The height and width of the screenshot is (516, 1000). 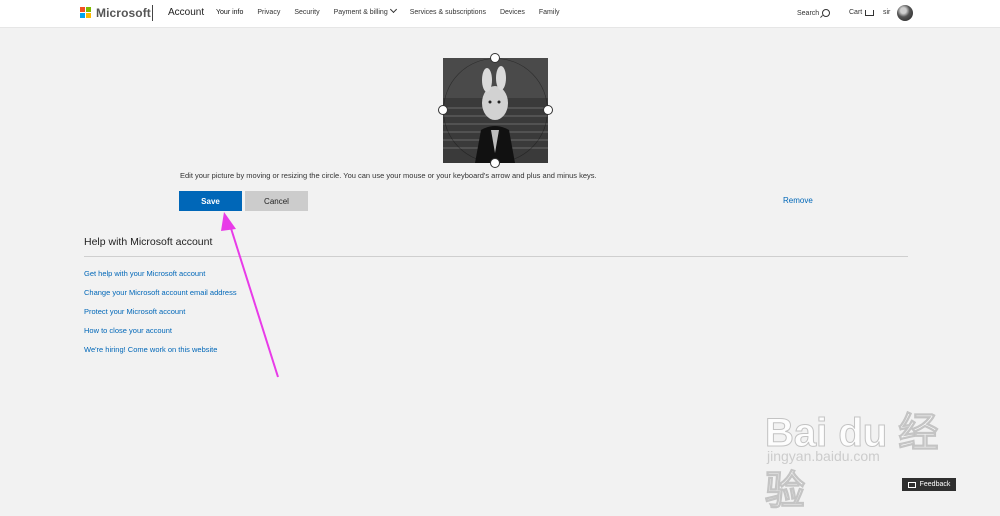 I want to click on remove-link: Remove, so click(x=798, y=200).